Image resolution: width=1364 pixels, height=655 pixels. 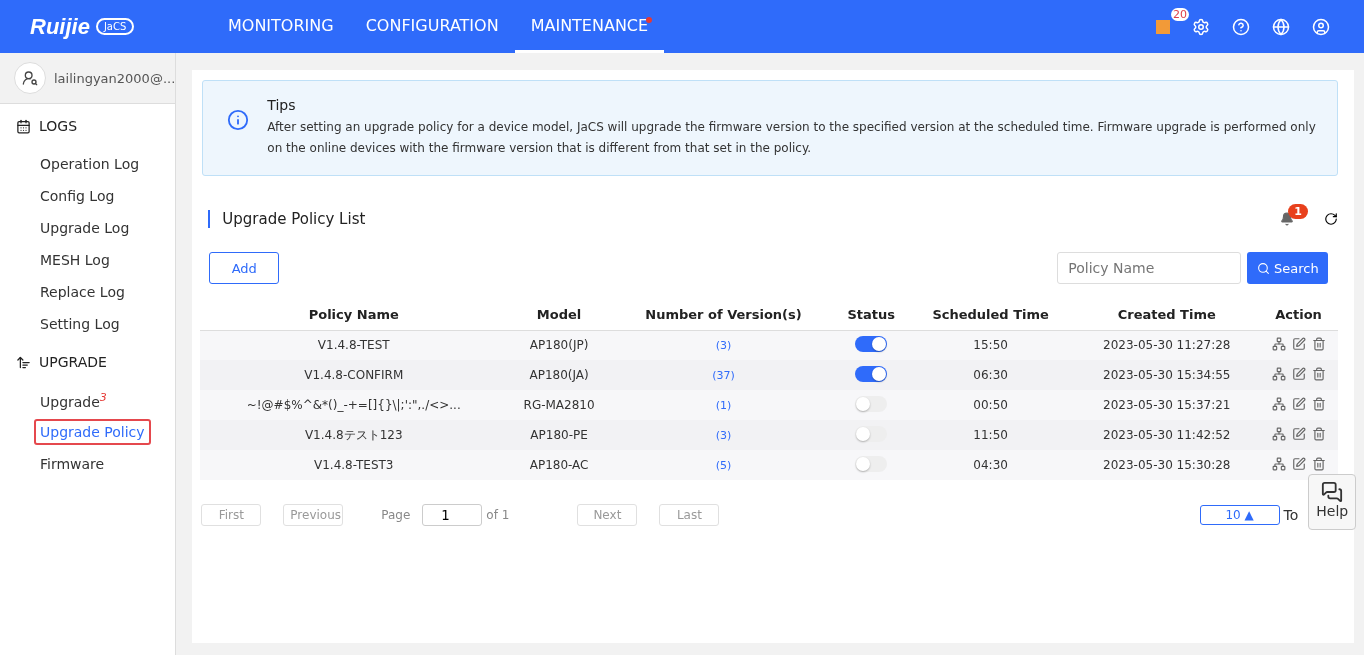 What do you see at coordinates (1166, 315) in the screenshot?
I see `column-header: Created Time` at bounding box center [1166, 315].